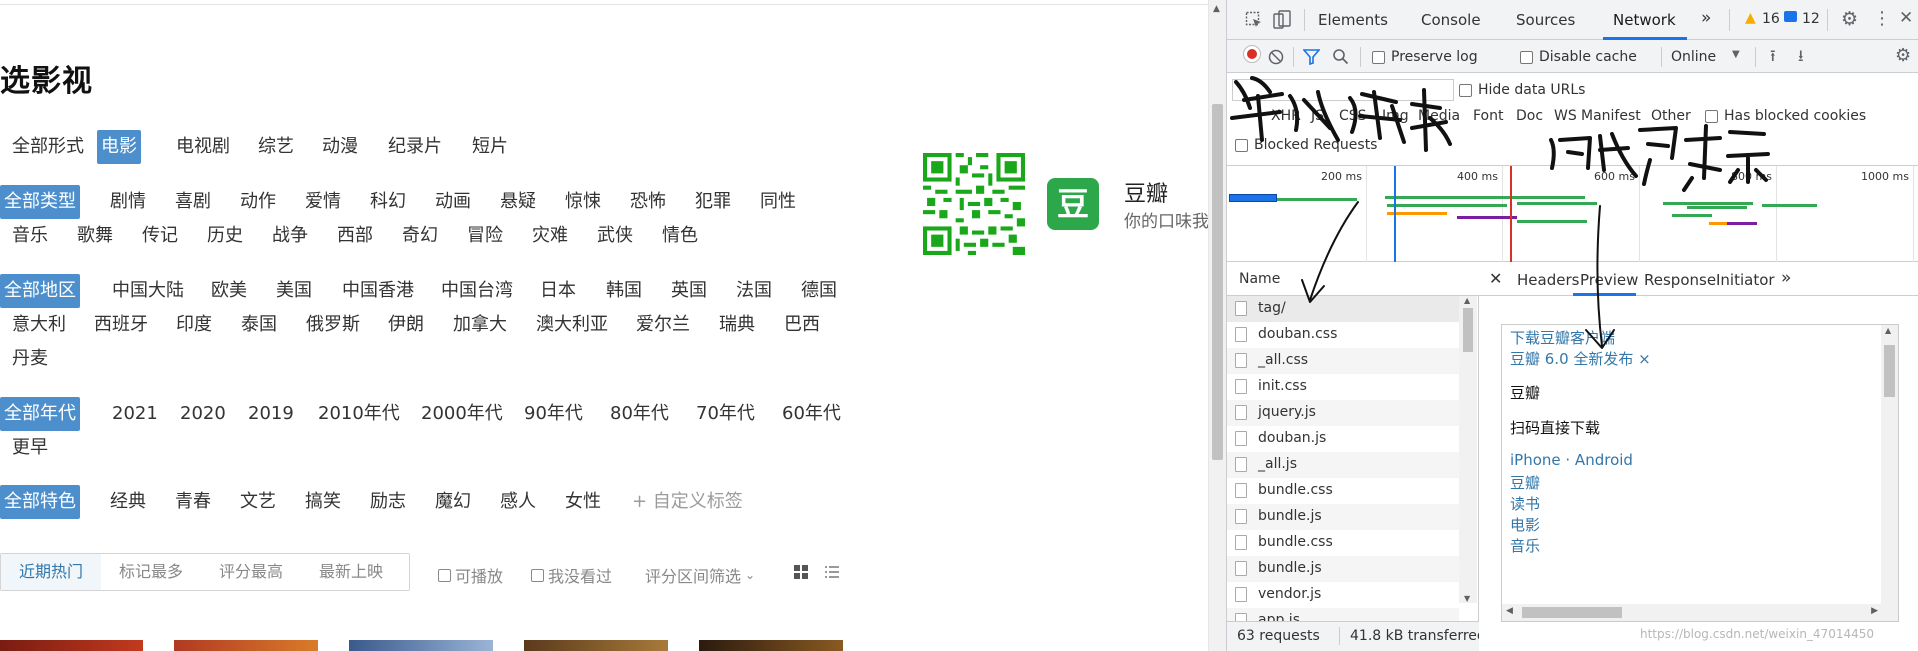 The height and width of the screenshot is (651, 1918). I want to click on unseen-checkbox, so click(537, 575).